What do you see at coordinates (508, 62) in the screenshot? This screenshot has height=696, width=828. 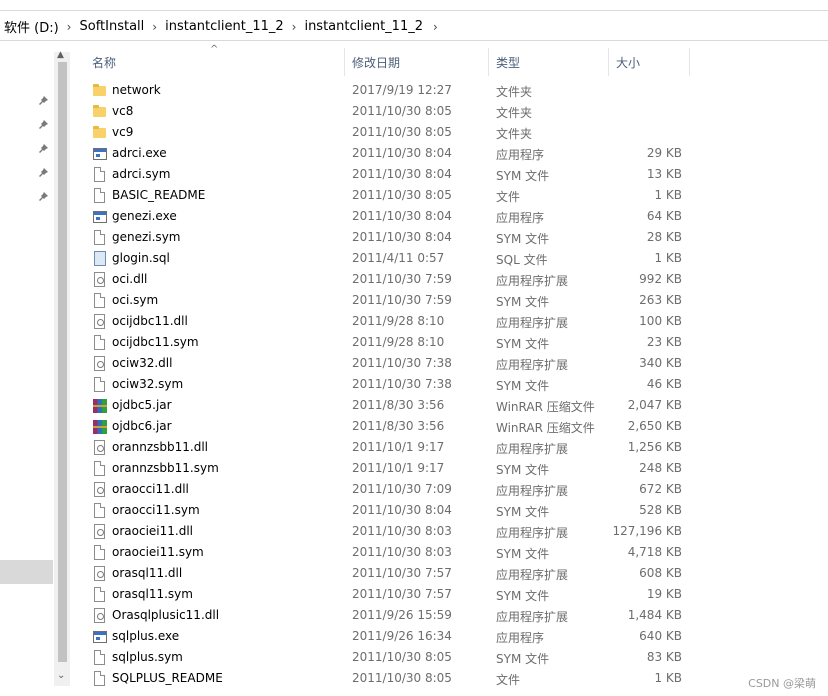 I see `column-type: 类型` at bounding box center [508, 62].